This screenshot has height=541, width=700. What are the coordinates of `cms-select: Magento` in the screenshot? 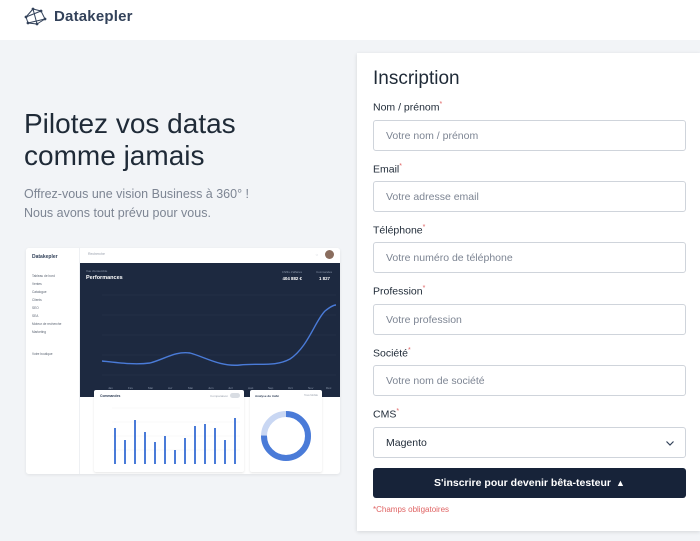 It's located at (529, 442).